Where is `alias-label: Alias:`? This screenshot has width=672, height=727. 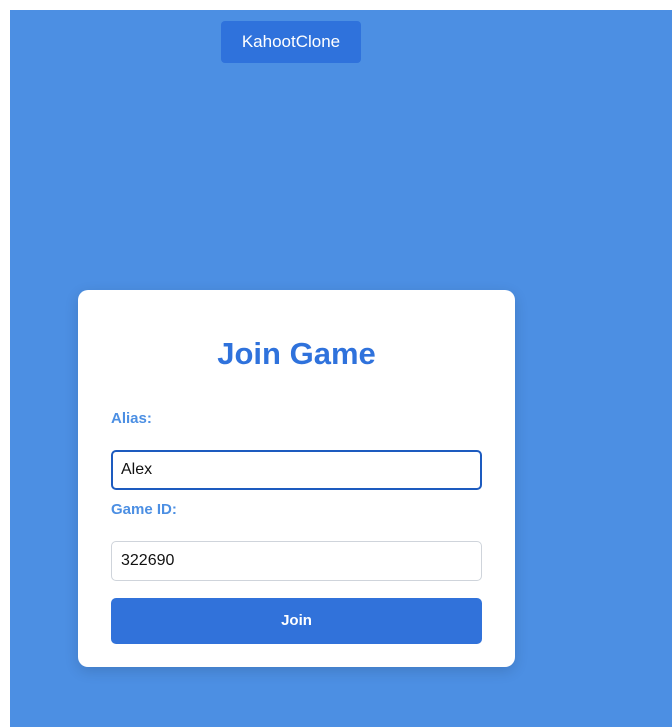
alias-label: Alias: is located at coordinates (131, 418).